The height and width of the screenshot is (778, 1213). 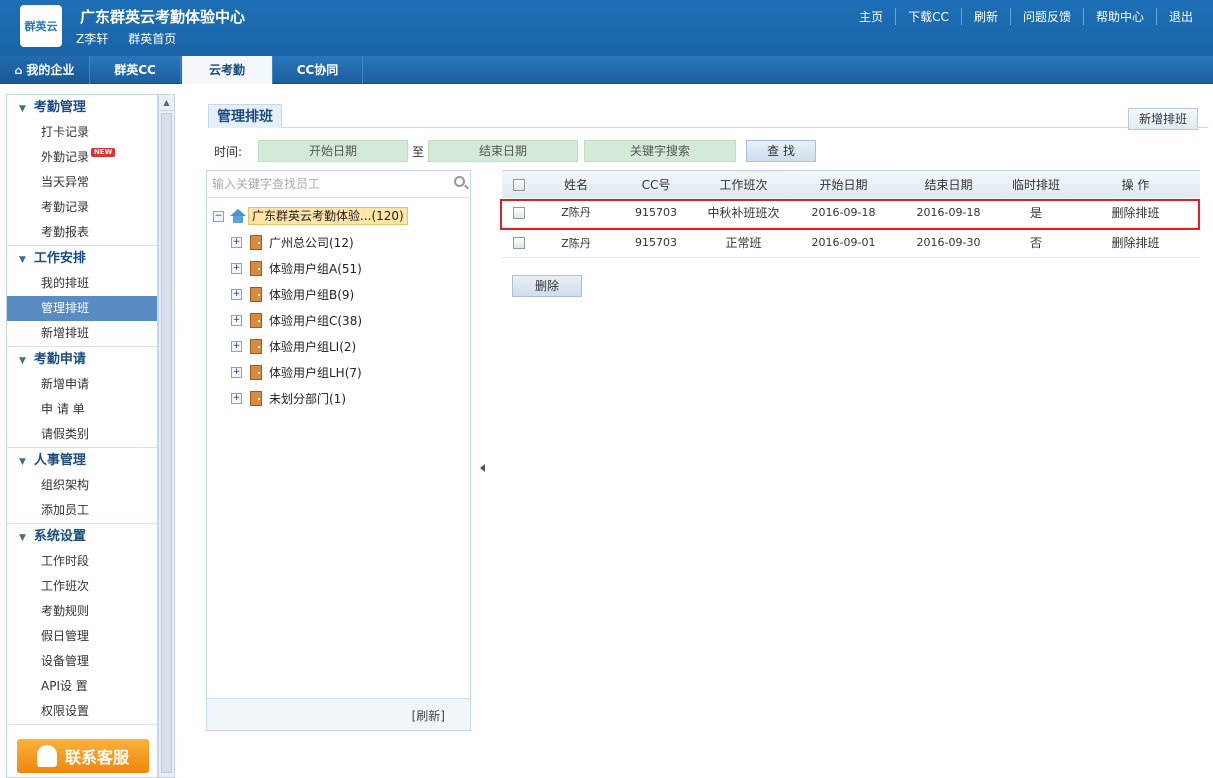 I want to click on column-header: 操 作, so click(x=1135, y=184).